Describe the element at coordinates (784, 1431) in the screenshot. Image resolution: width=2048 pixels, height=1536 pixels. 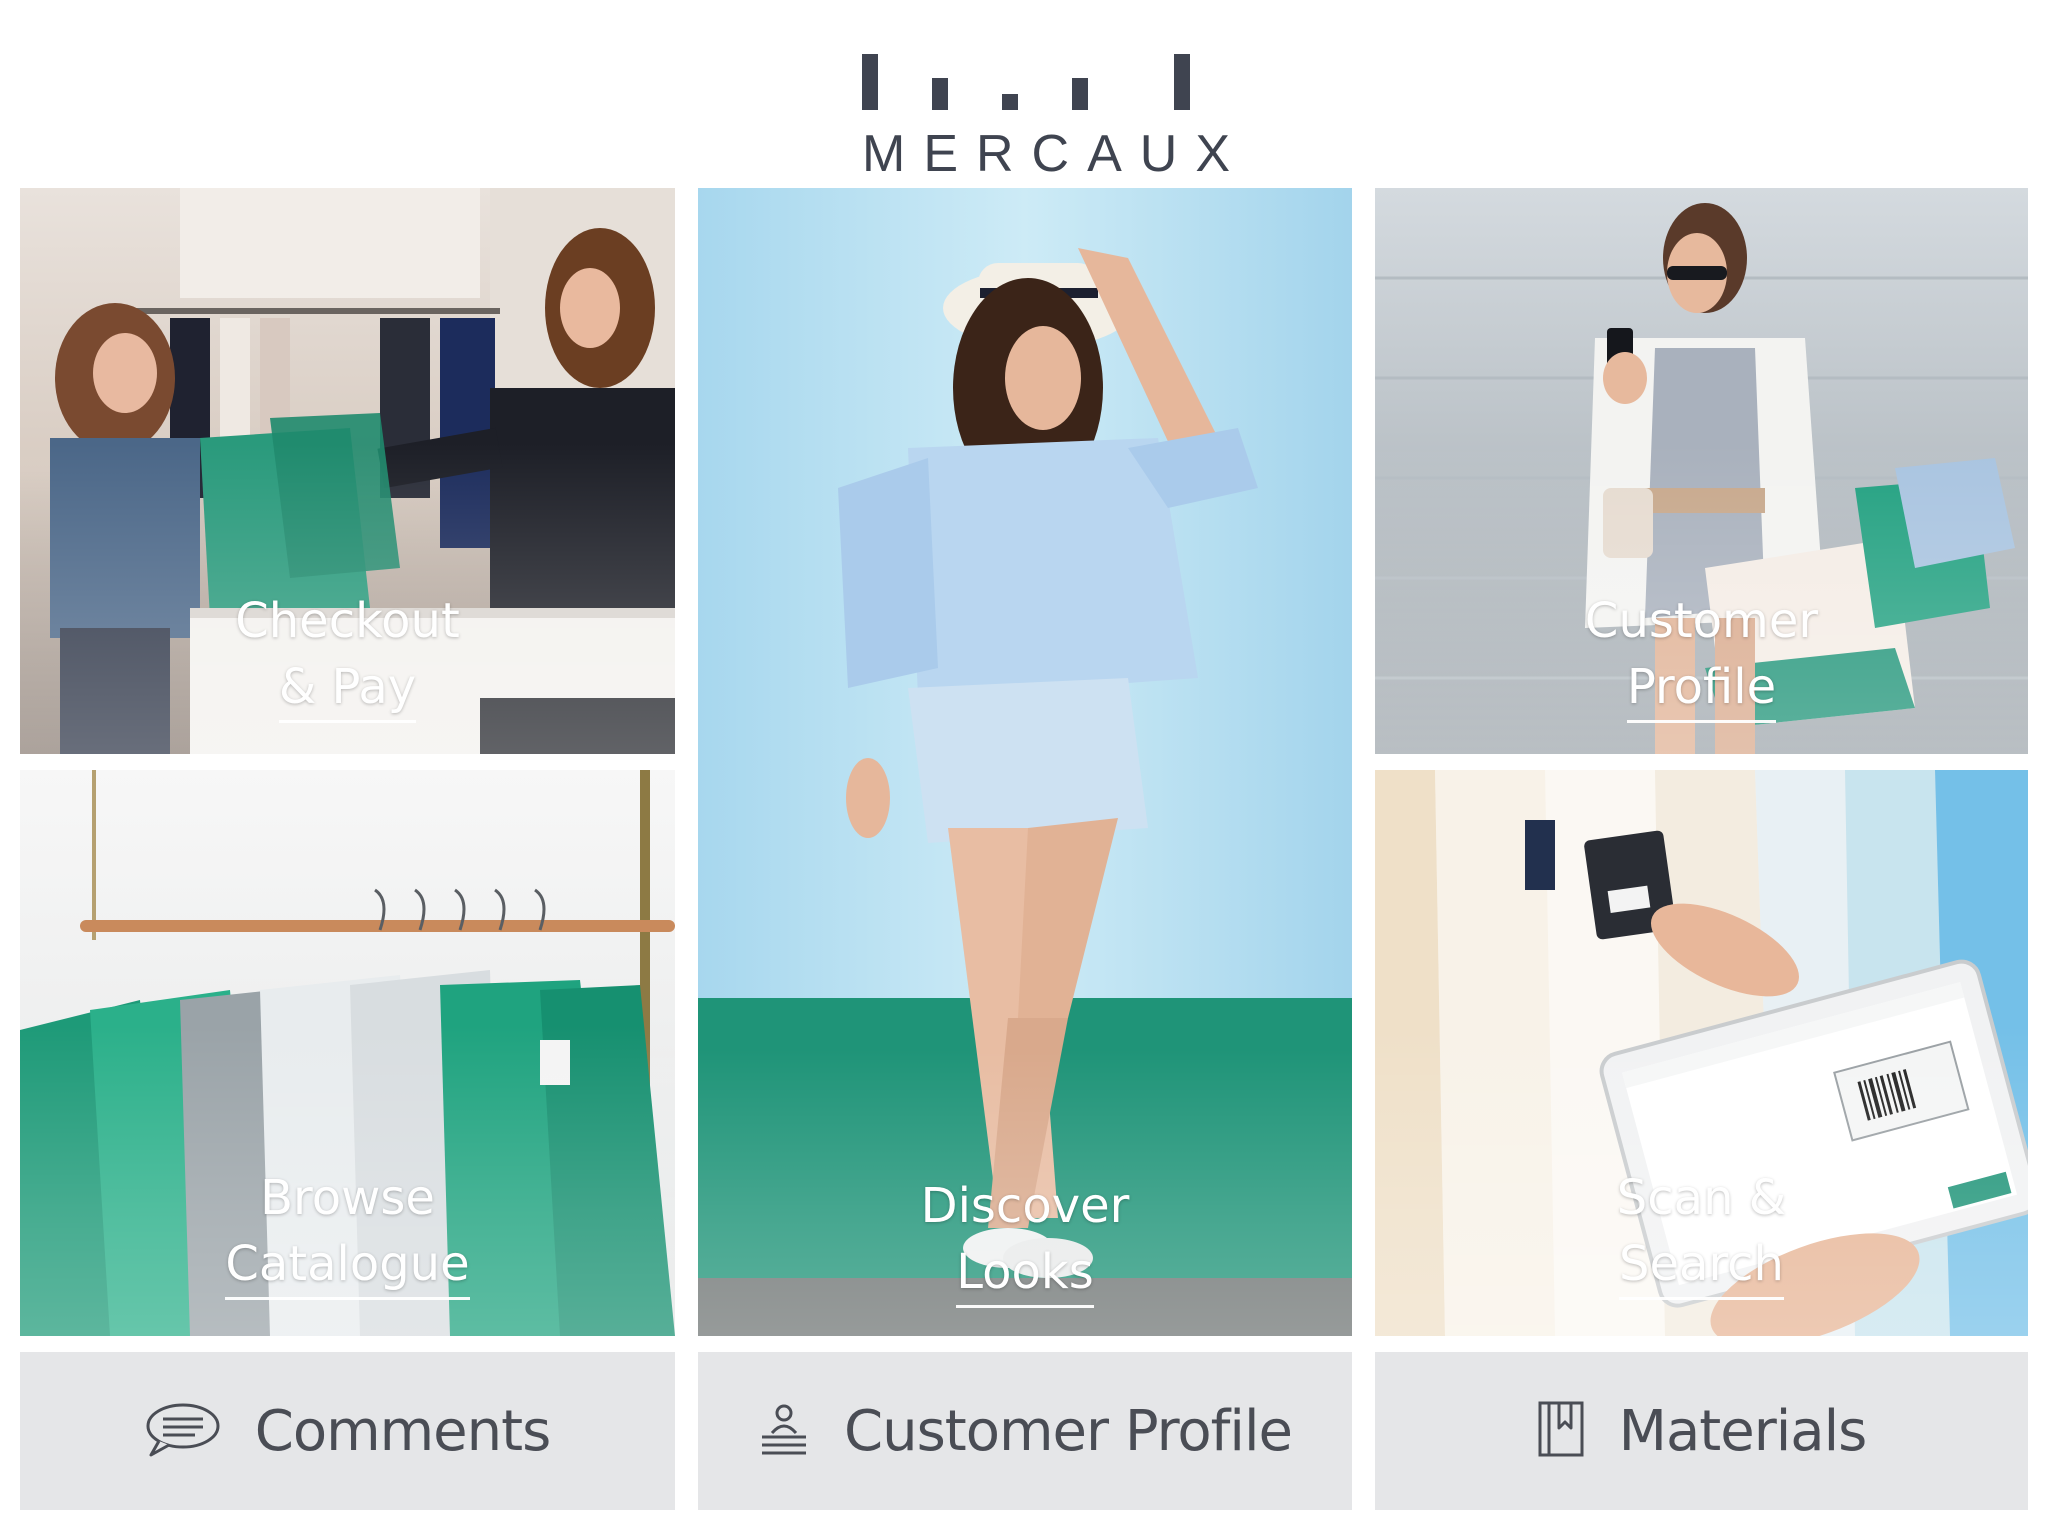
I see `person-stack-icon` at that location.